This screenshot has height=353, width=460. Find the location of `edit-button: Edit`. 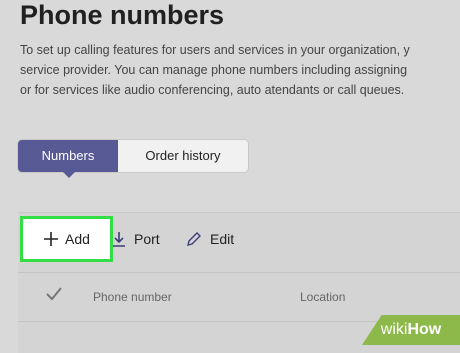

edit-button: Edit is located at coordinates (210, 239).